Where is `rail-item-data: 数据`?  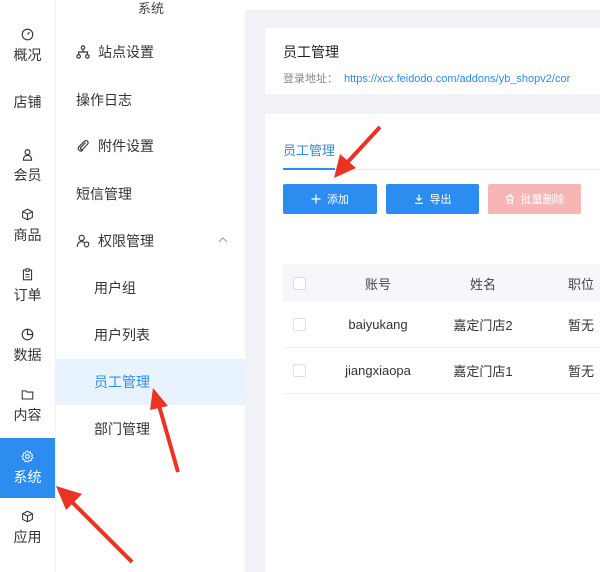
rail-item-data: 数据 is located at coordinates (27, 346).